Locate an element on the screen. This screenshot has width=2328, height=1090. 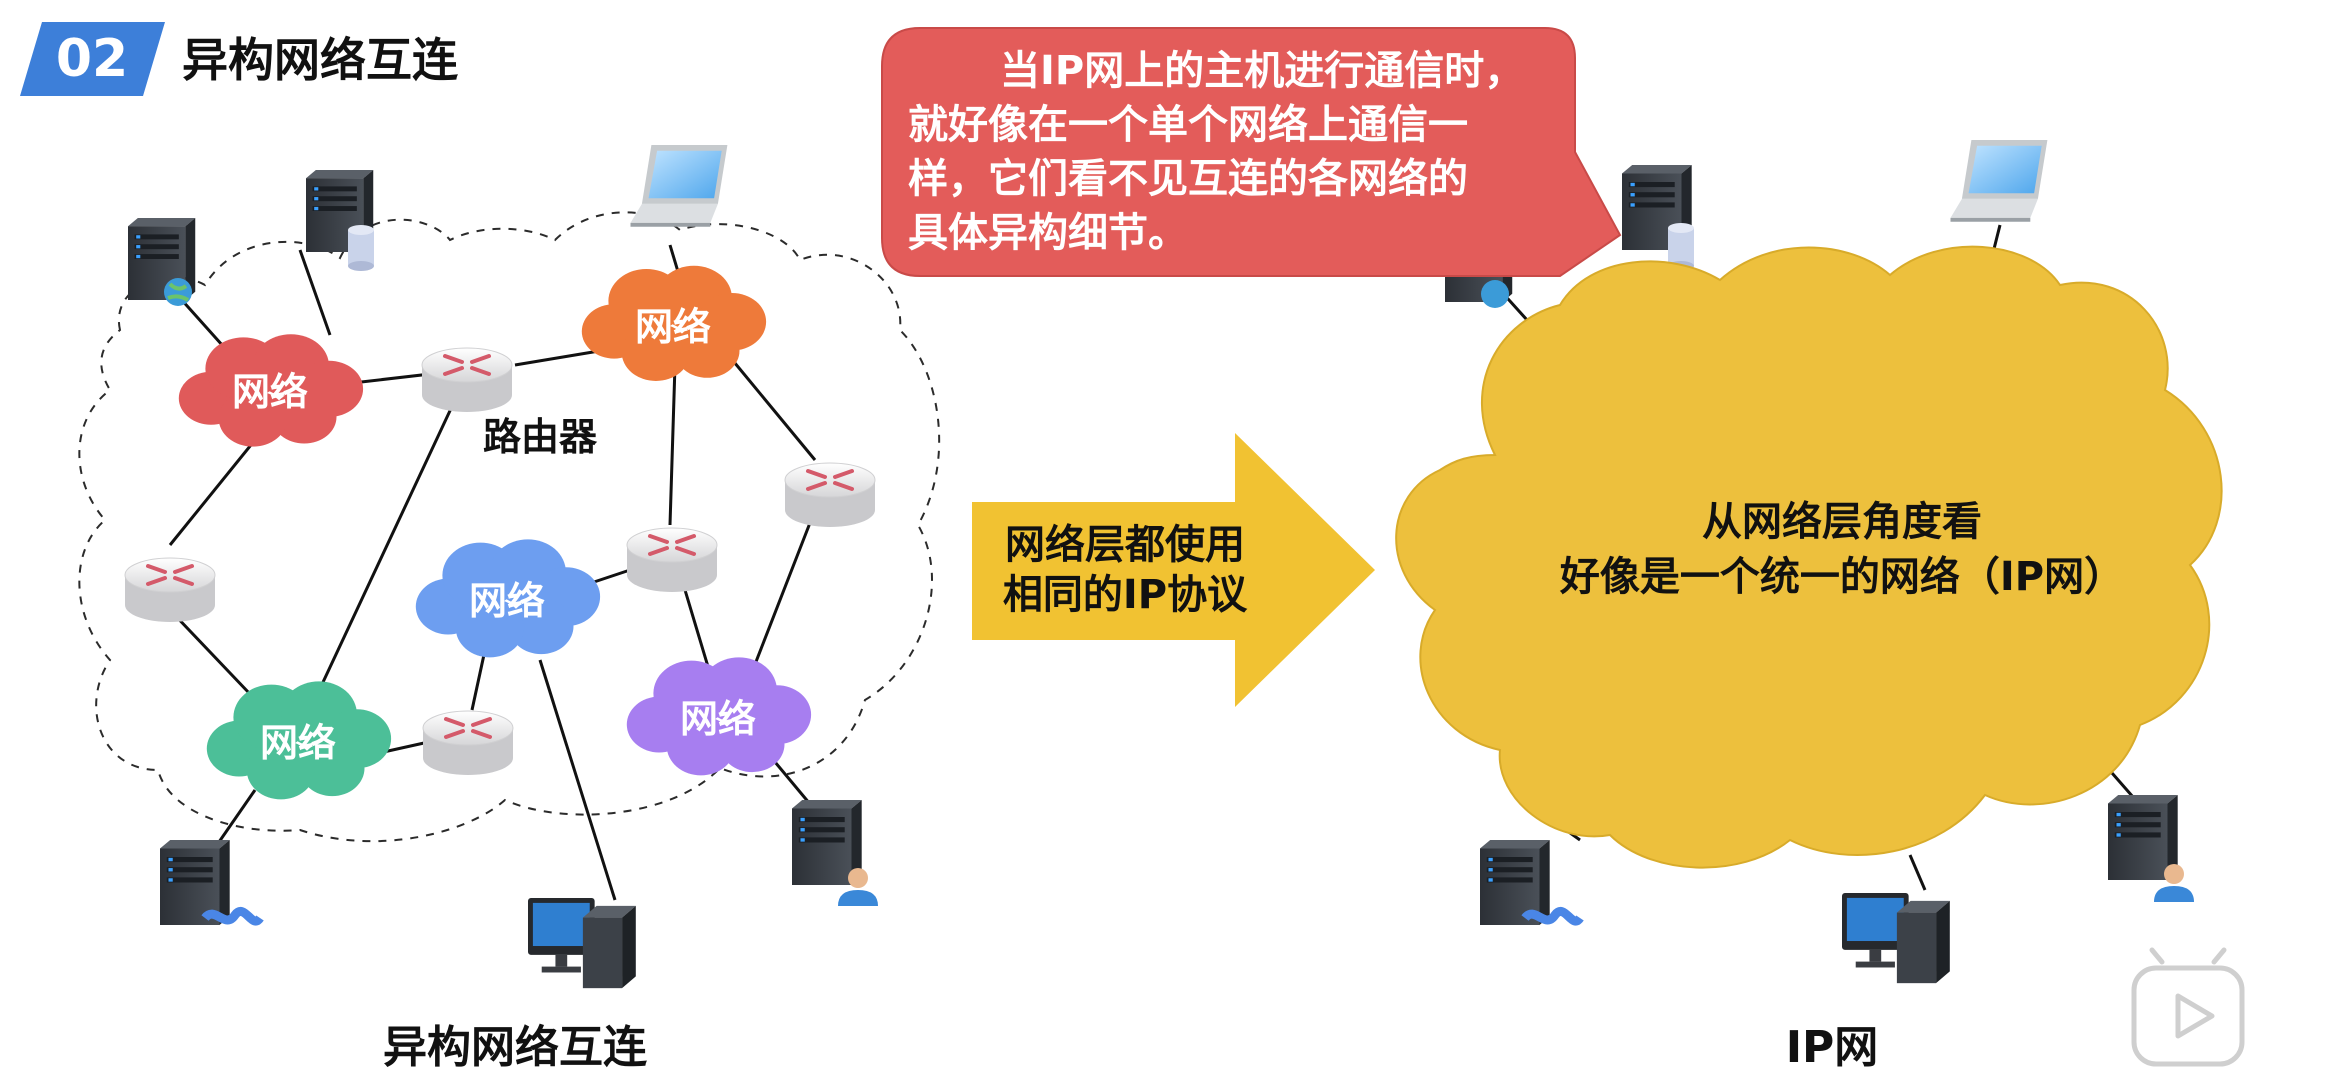
section-header: 02 异构网络互连 is located at coordinates (239, 59).